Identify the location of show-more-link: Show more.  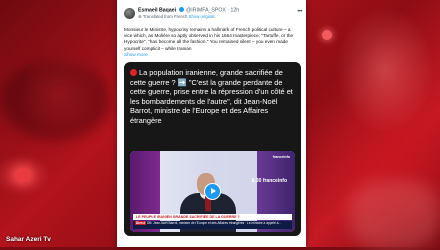
(136, 54).